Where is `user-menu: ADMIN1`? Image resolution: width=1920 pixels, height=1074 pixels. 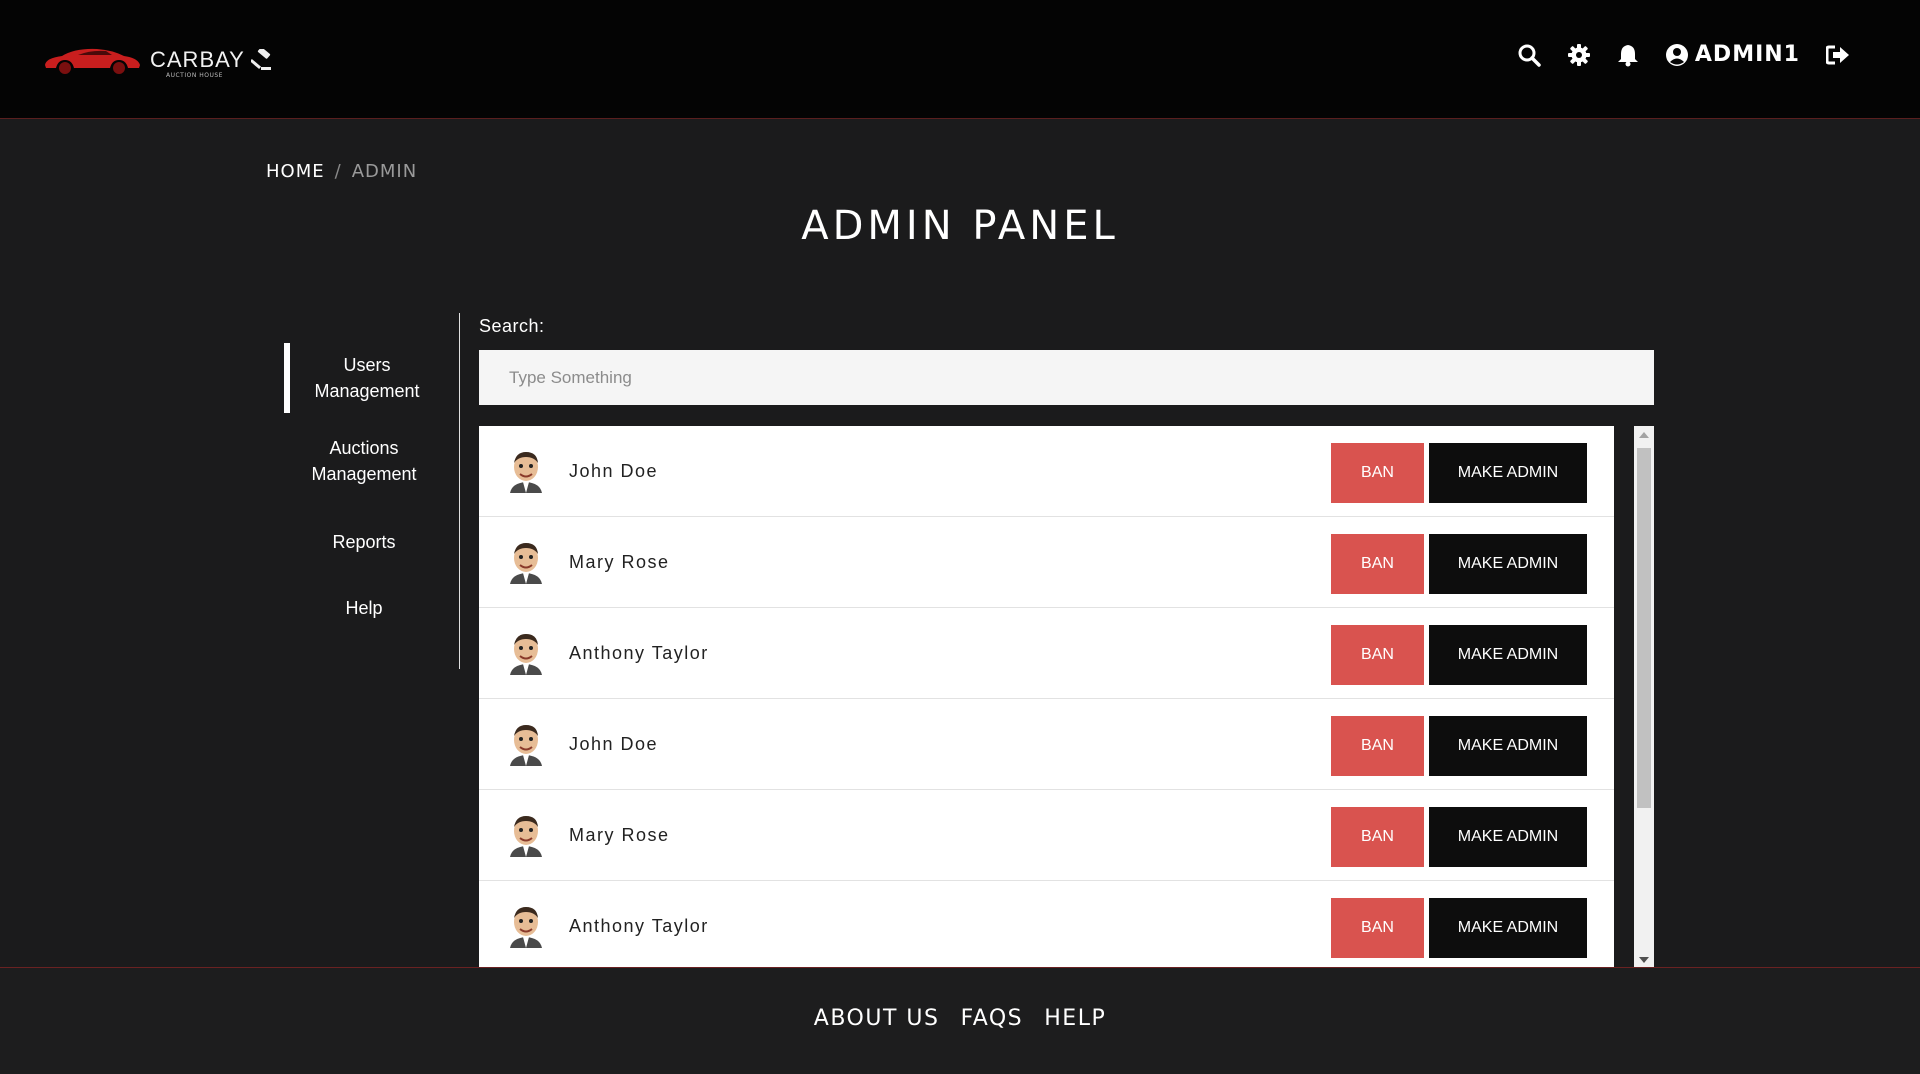
user-menu: ADMIN1 is located at coordinates (1732, 54).